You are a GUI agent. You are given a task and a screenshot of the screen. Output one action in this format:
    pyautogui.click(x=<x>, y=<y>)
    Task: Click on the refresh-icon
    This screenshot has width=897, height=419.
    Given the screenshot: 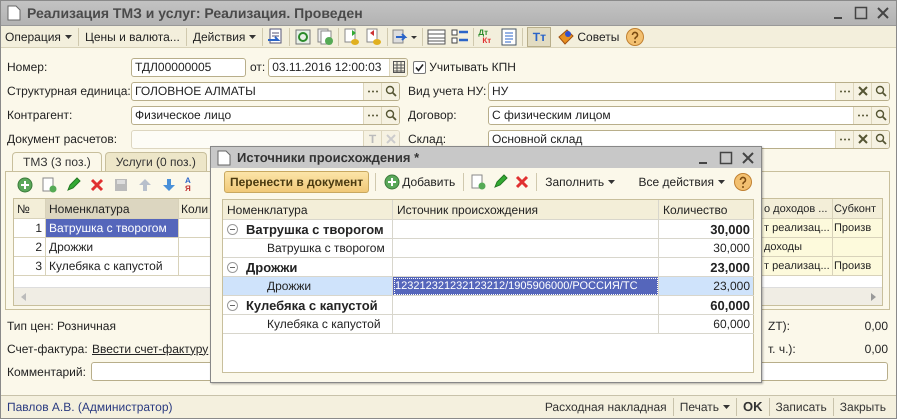 What is the action you would take?
    pyautogui.click(x=303, y=37)
    